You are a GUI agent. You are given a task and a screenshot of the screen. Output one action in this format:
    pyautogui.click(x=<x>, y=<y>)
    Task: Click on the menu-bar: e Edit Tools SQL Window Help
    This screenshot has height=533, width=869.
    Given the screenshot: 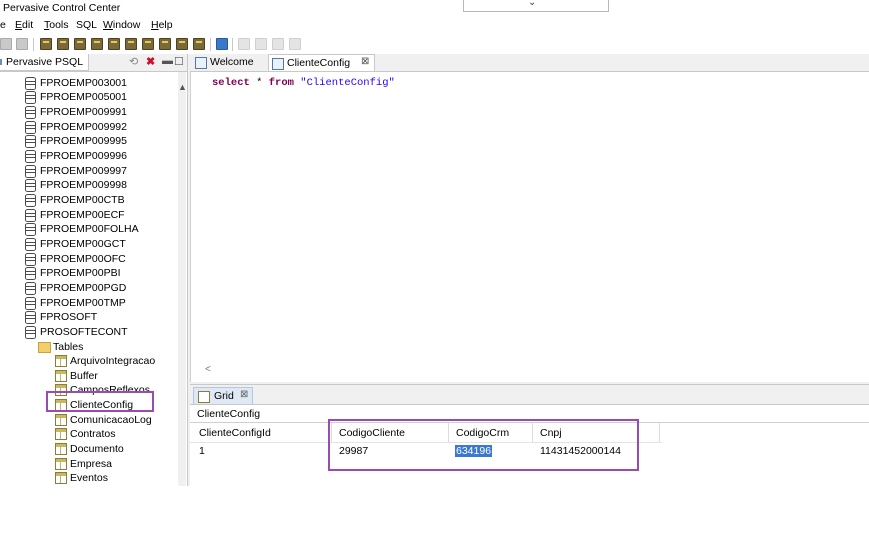 What is the action you would take?
    pyautogui.click(x=434, y=25)
    